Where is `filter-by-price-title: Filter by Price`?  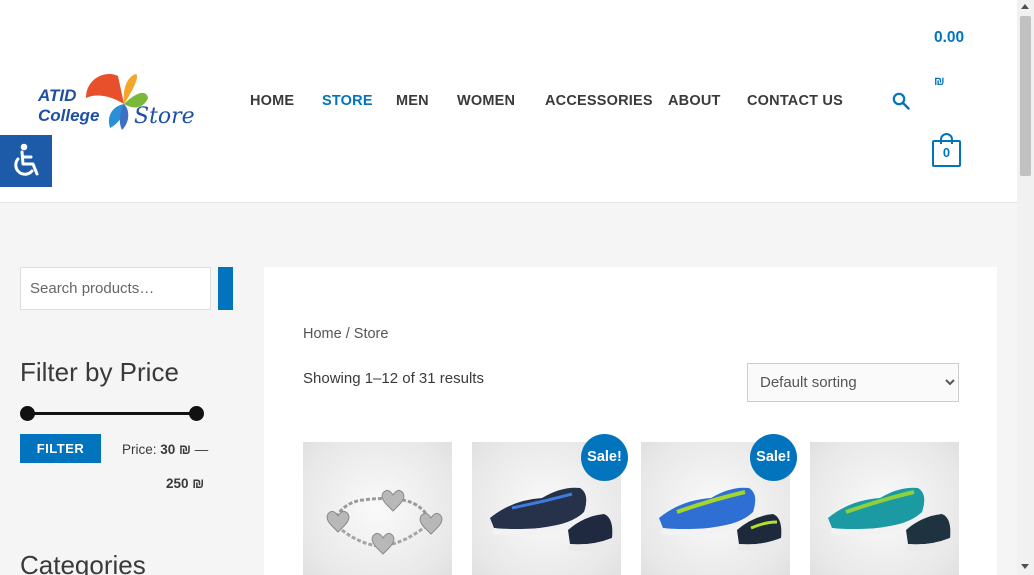 filter-by-price-title: Filter by Price is located at coordinates (99, 372).